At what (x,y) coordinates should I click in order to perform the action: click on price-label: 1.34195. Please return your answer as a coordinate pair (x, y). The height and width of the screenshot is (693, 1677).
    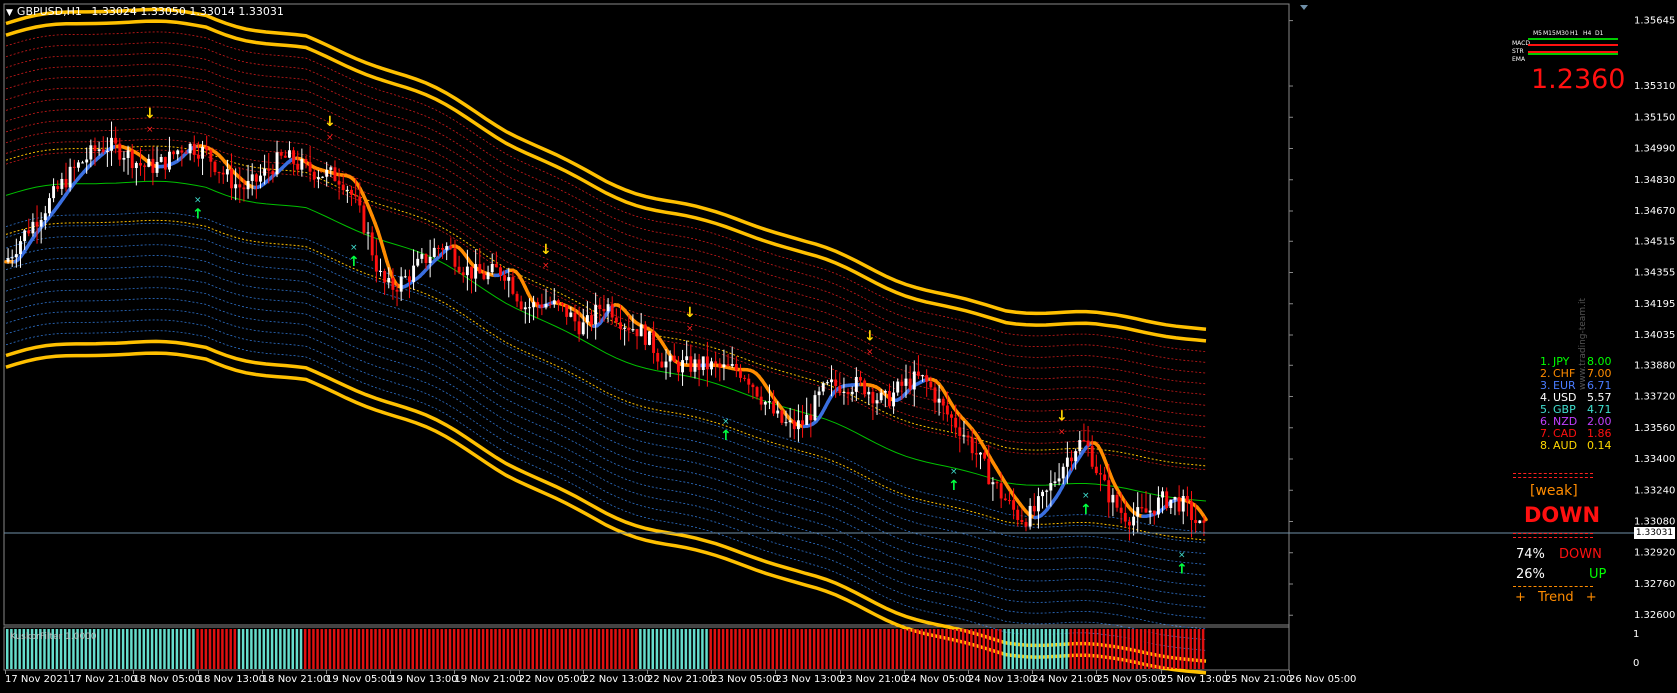
    Looking at the image, I should click on (1654, 304).